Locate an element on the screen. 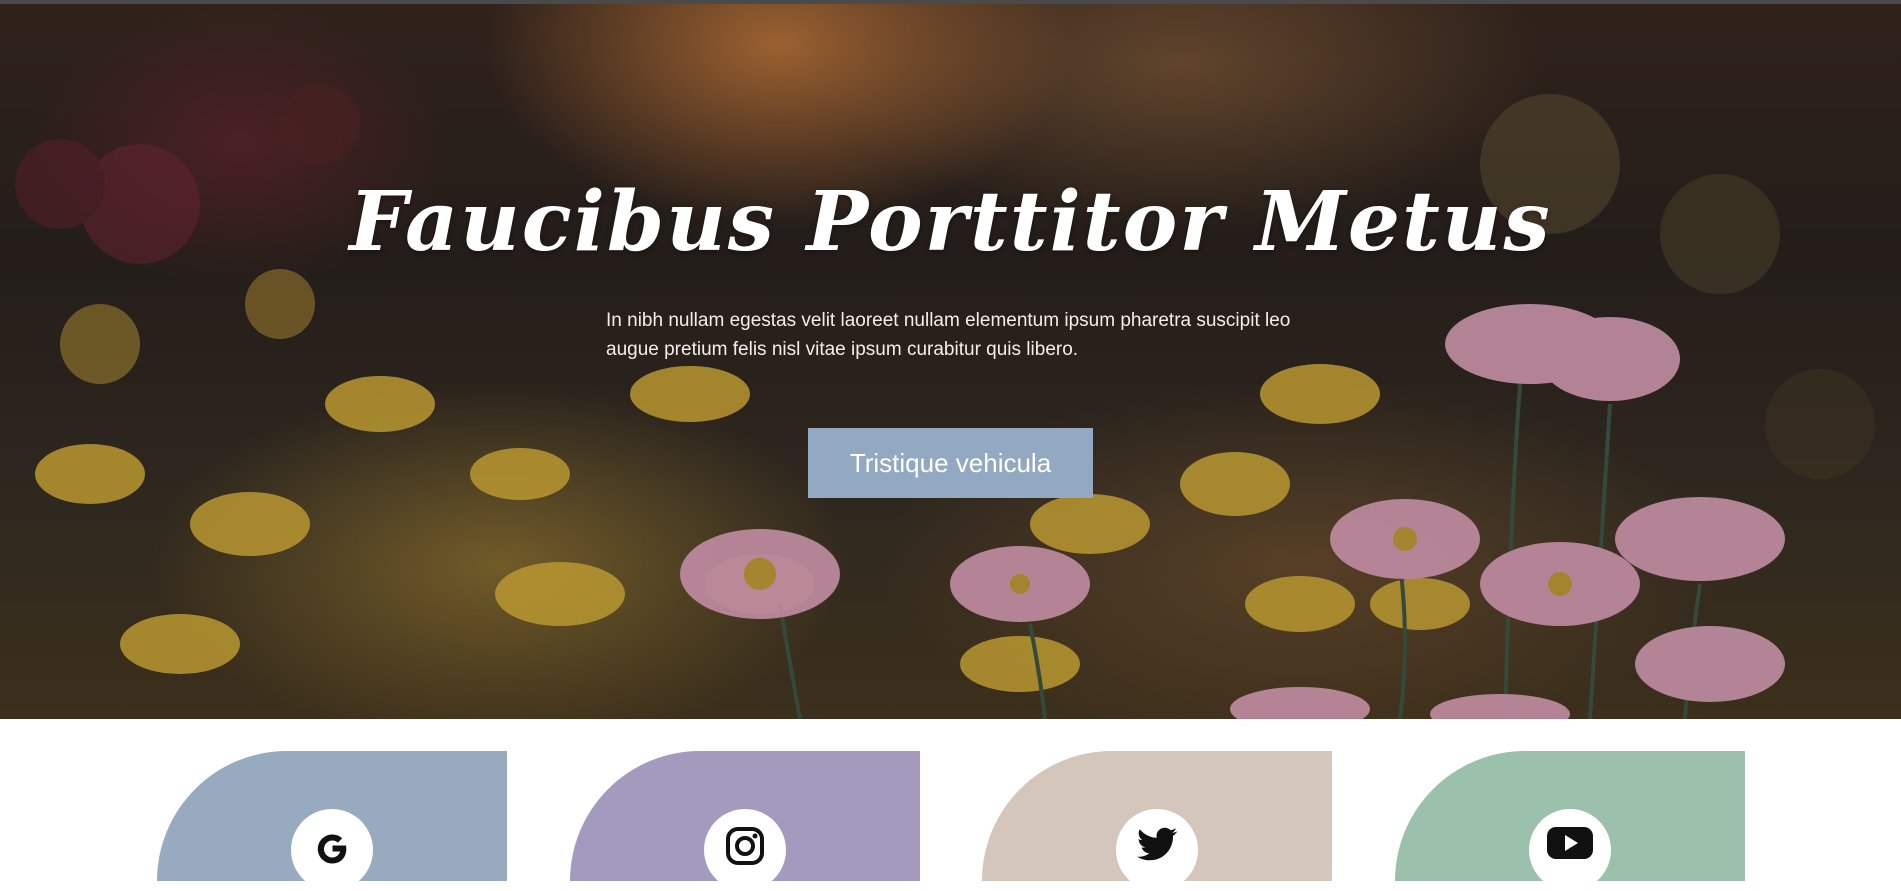 The image size is (1901, 891). twitter-icon-badge is located at coordinates (1157, 850).